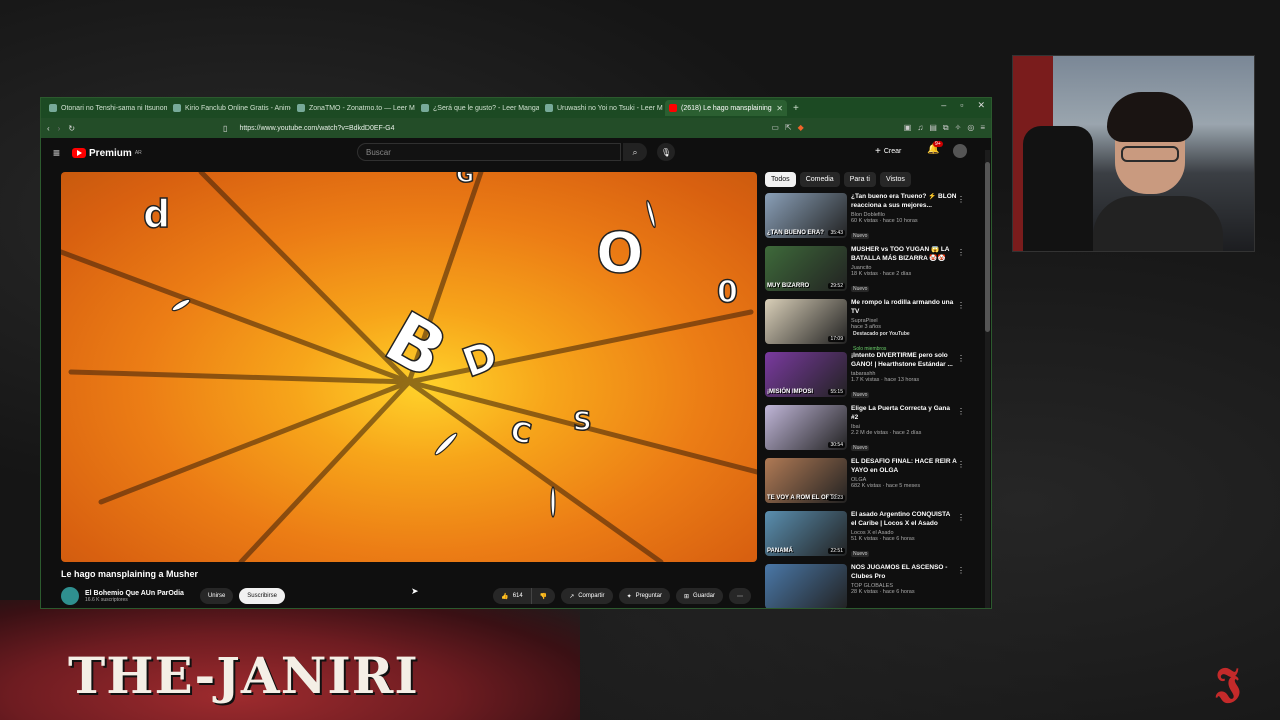 This screenshot has width=1280, height=720. I want to click on browser-tab: Uruwashi no Yoi no Tsuki - Leer Man, so click(602, 108).